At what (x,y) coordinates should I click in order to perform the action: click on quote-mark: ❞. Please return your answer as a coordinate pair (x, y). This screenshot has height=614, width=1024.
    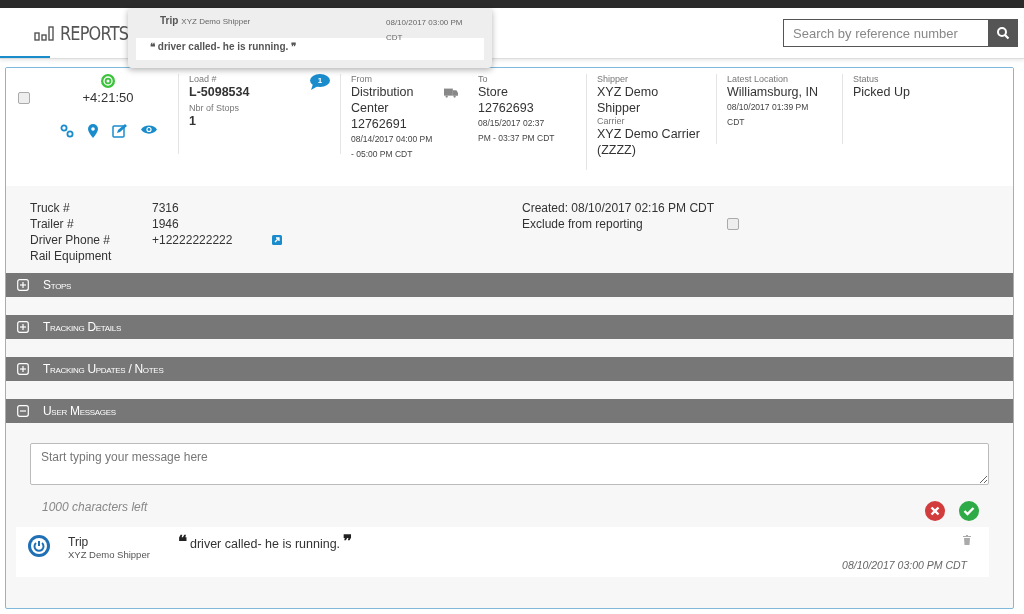
    Looking at the image, I should click on (348, 542).